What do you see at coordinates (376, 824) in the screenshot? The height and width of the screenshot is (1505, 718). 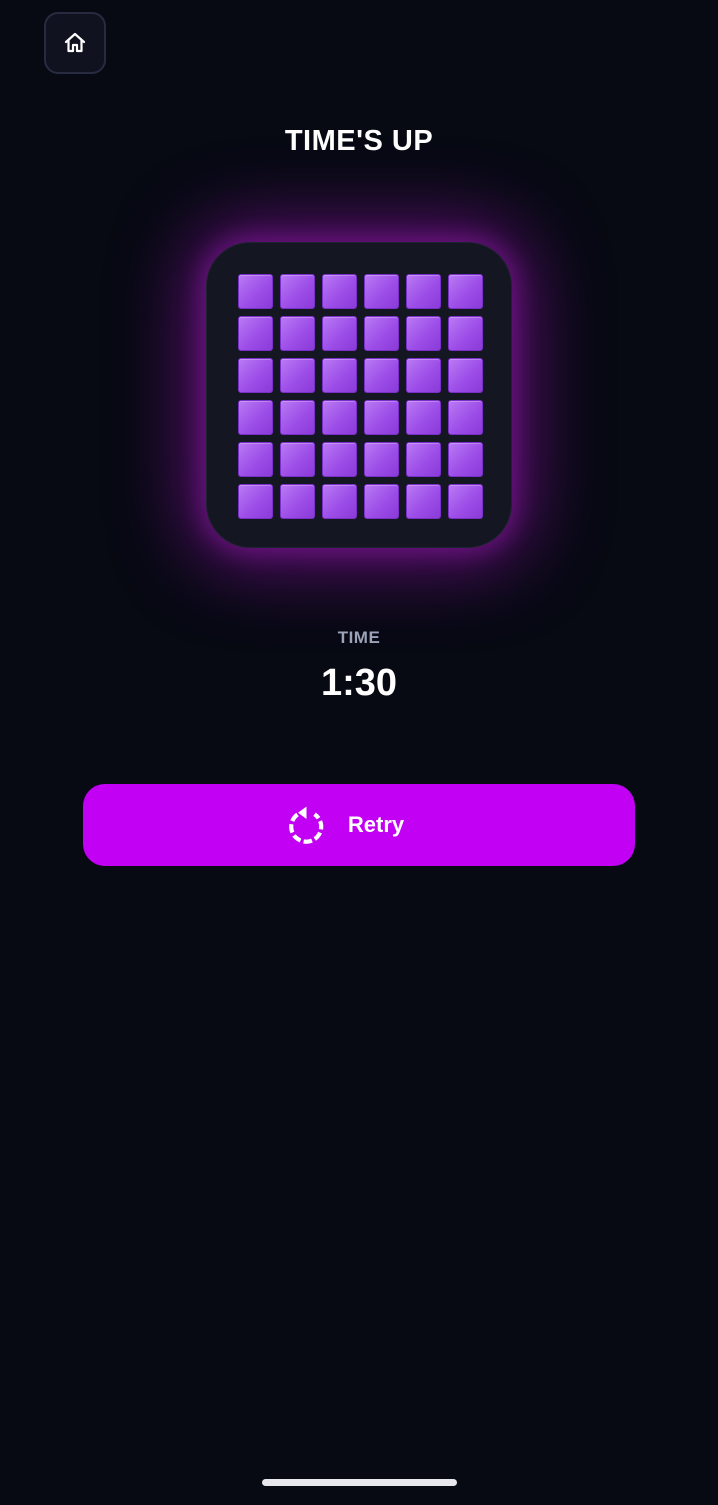 I see `retry-label: Retry` at bounding box center [376, 824].